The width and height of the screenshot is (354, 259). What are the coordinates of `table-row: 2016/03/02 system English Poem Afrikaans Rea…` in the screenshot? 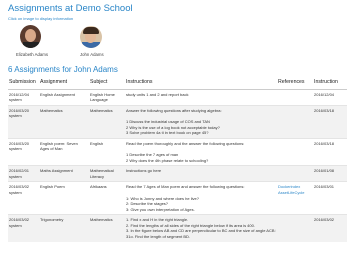 It's located at (177, 198).